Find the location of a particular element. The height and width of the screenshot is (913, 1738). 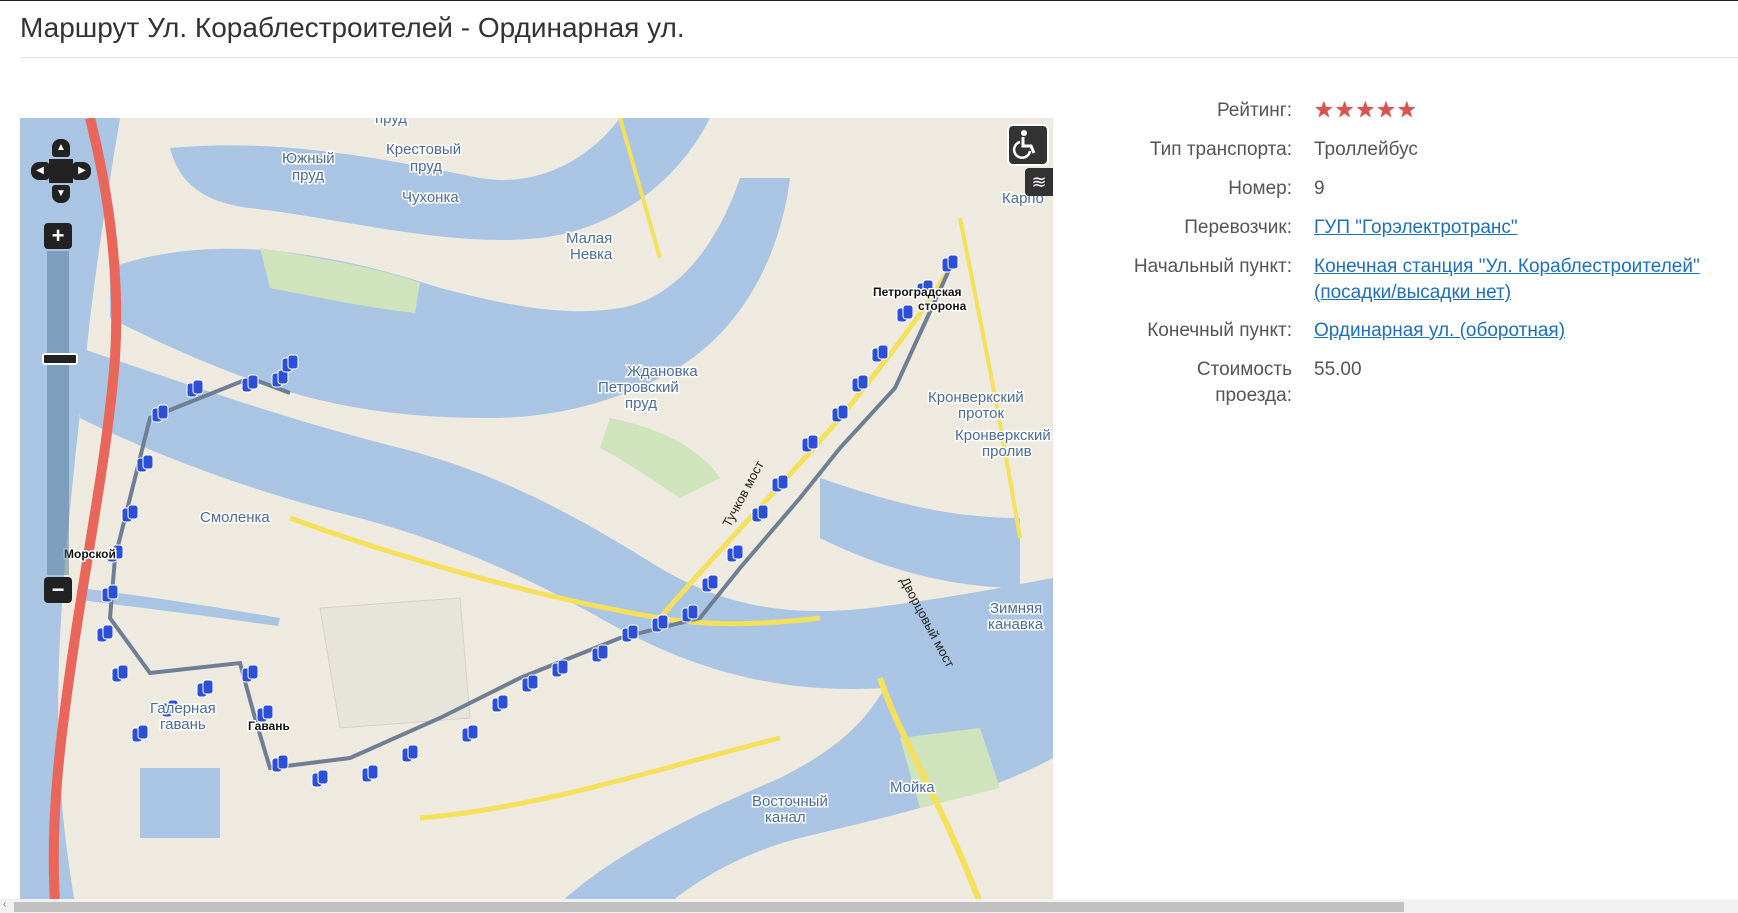

pan-right-button: ▶ is located at coordinates (82, 171).